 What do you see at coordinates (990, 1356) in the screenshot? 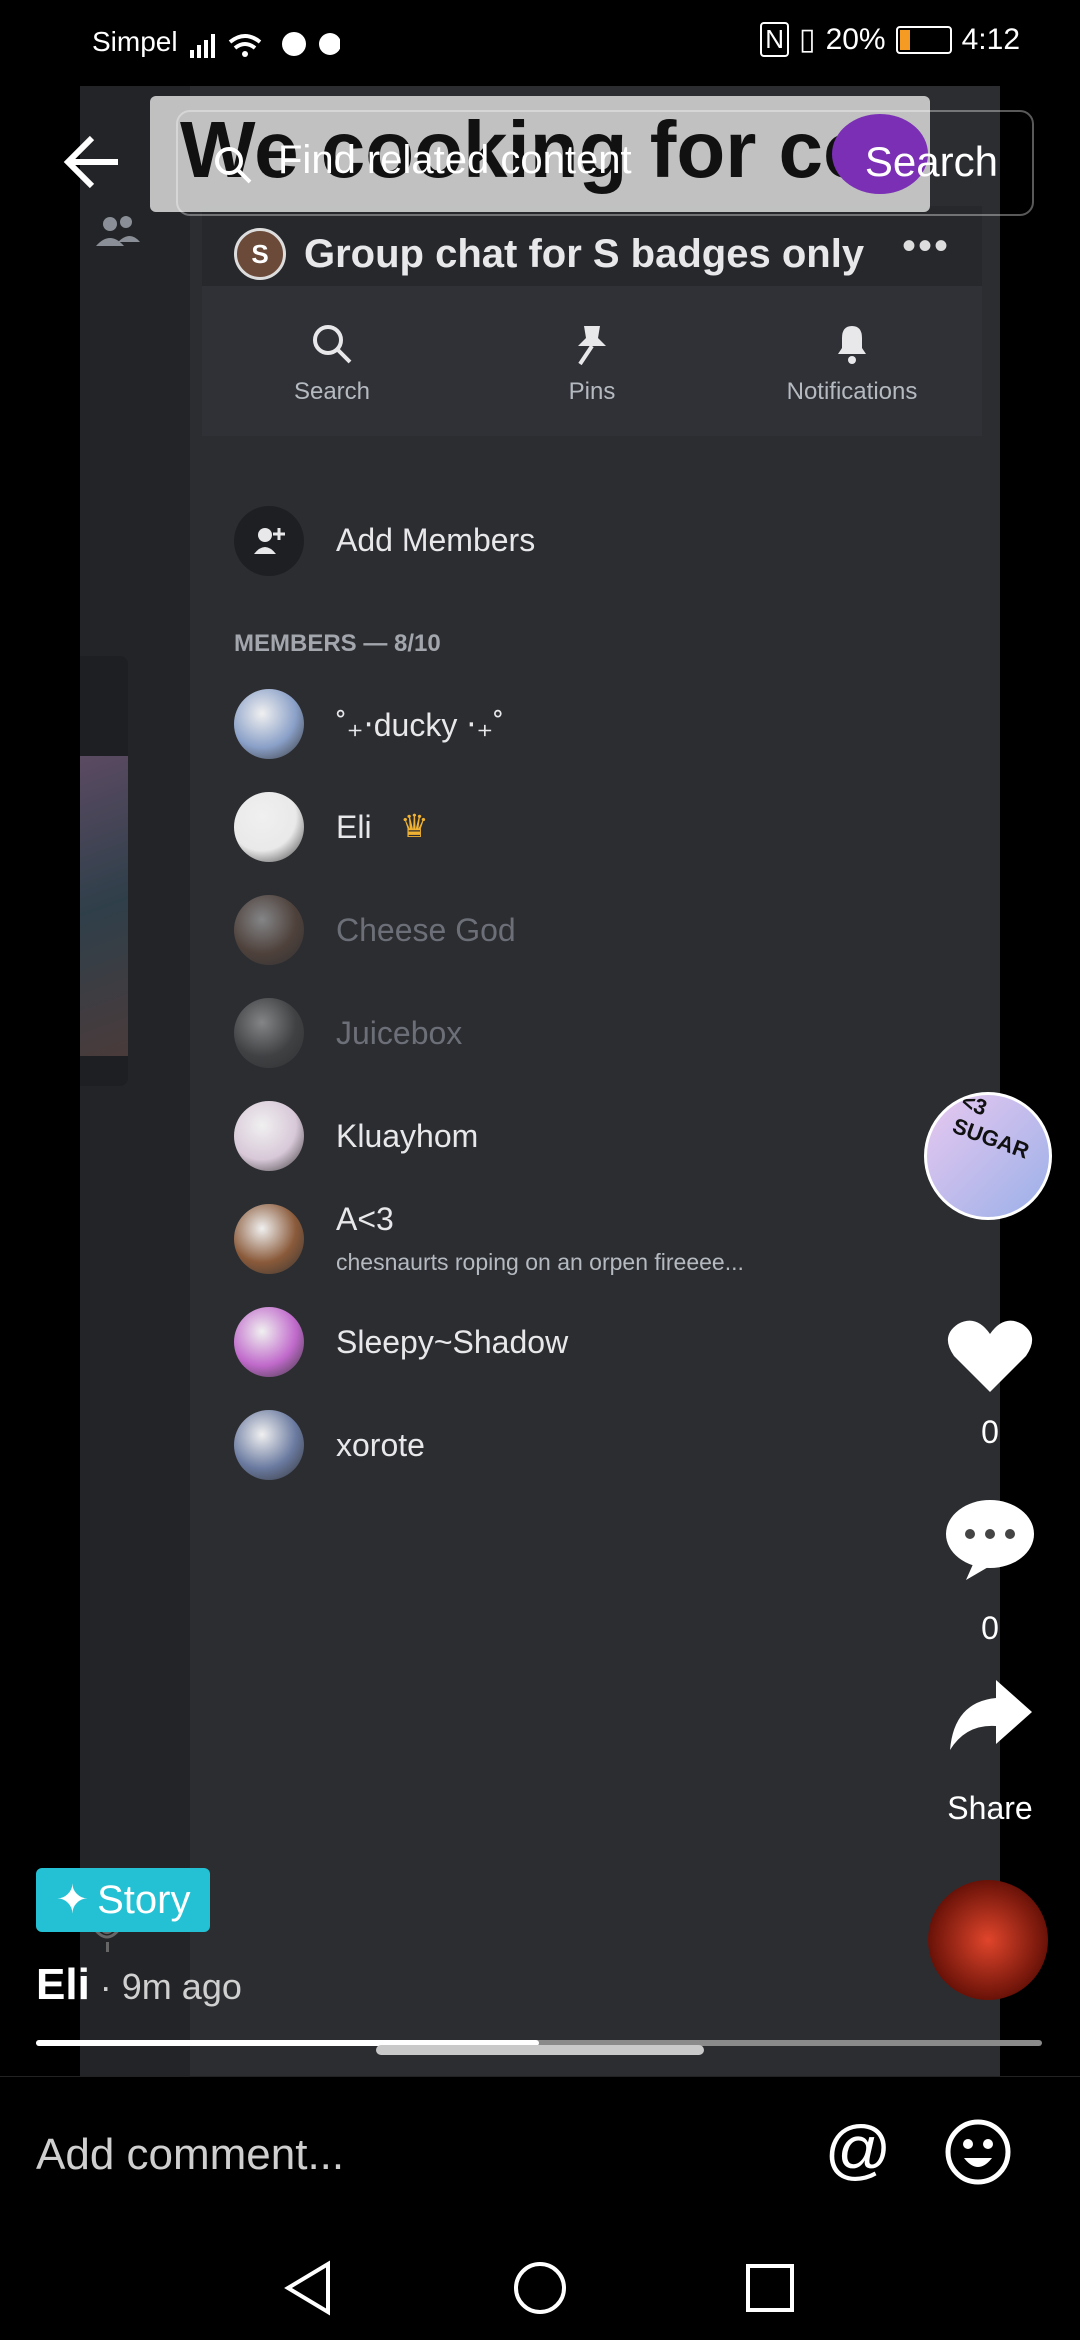
I see `like-heart-icon` at bounding box center [990, 1356].